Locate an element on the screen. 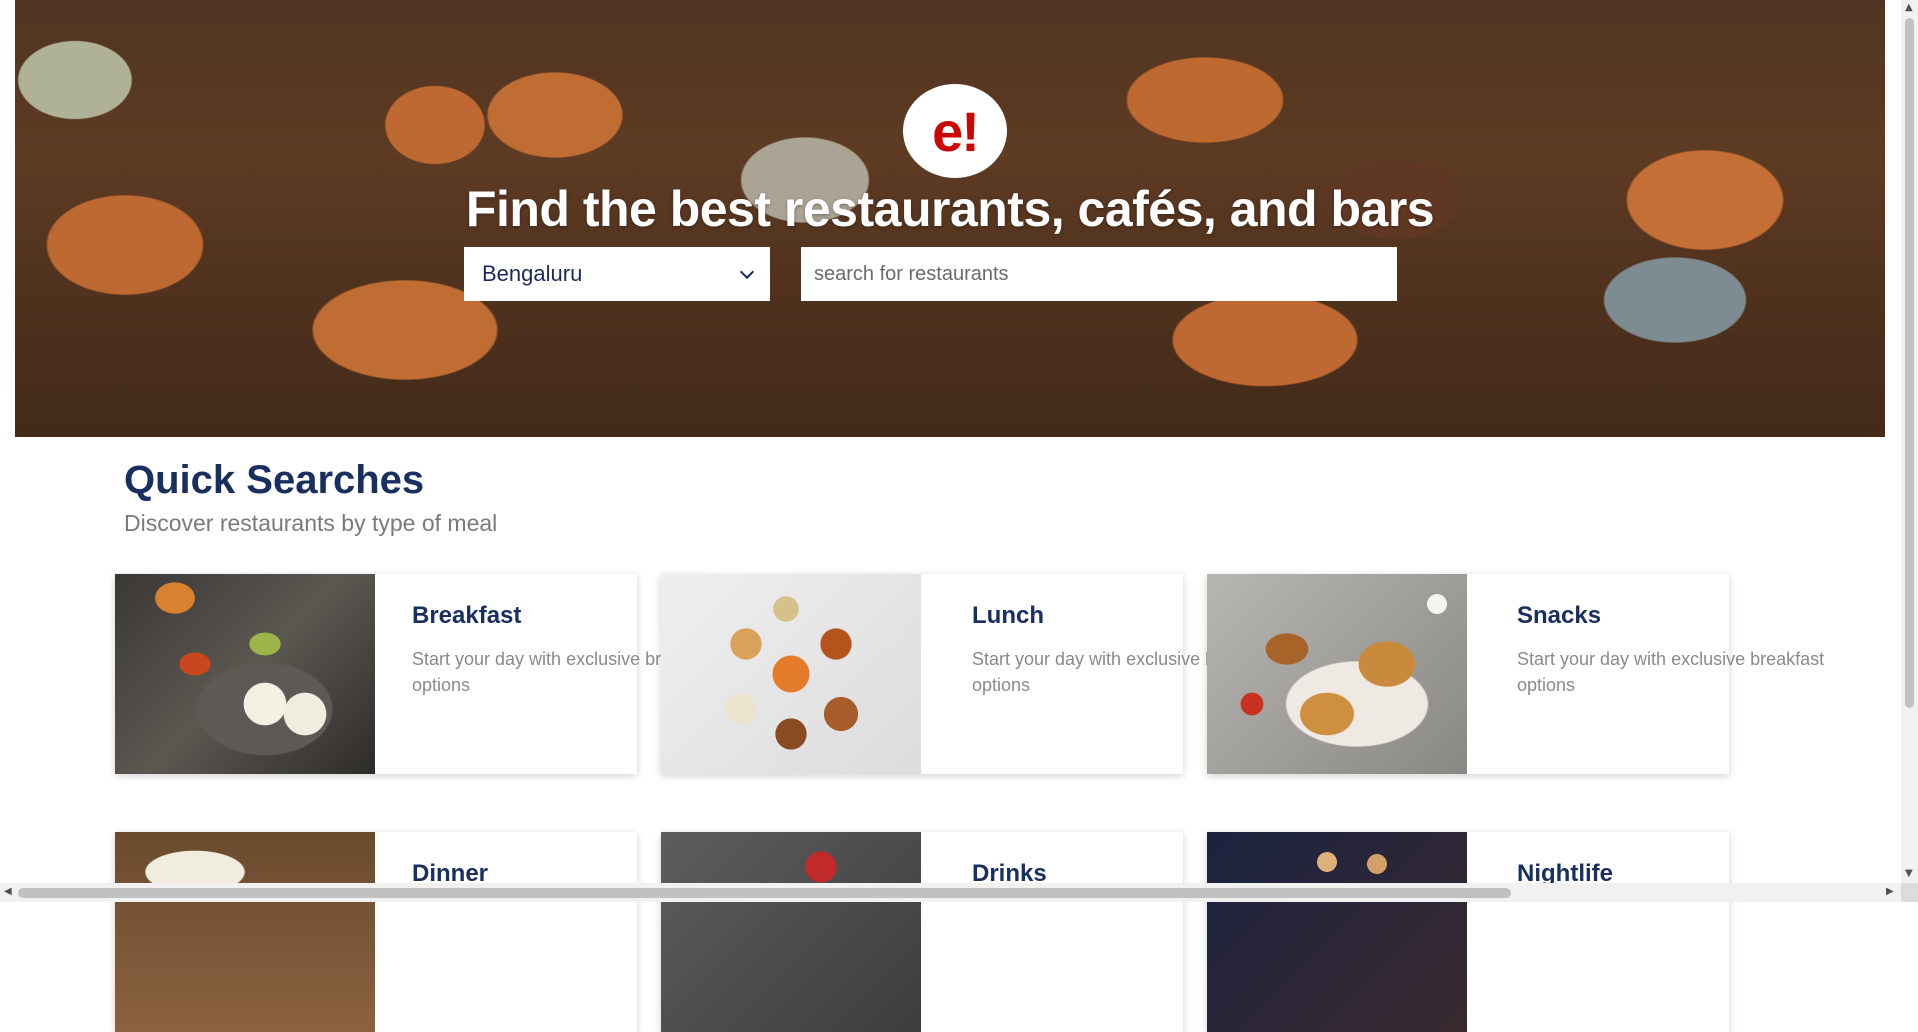 The width and height of the screenshot is (1918, 1032). brand-logo: e! is located at coordinates (955, 131).